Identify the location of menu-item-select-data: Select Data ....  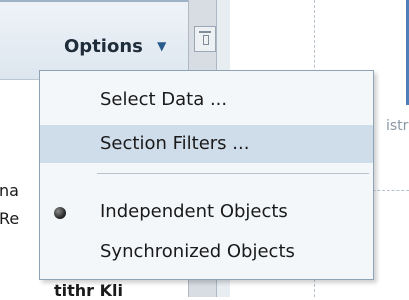
(206, 100).